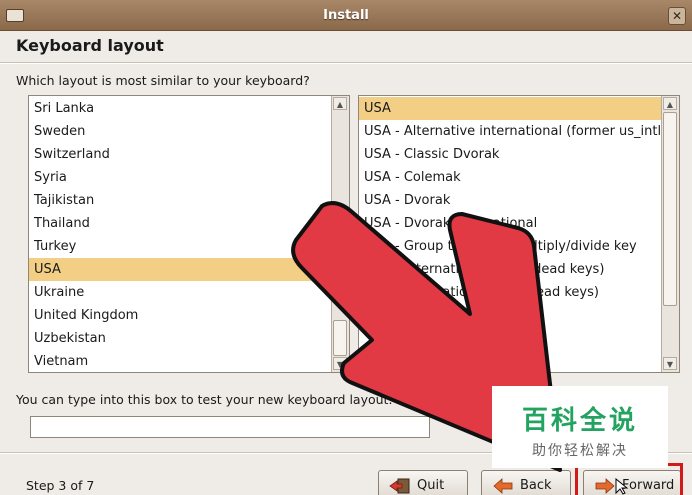 Image resolution: width=692 pixels, height=495 pixels. What do you see at coordinates (622, 486) in the screenshot?
I see `mouse-cursor-icon` at bounding box center [622, 486].